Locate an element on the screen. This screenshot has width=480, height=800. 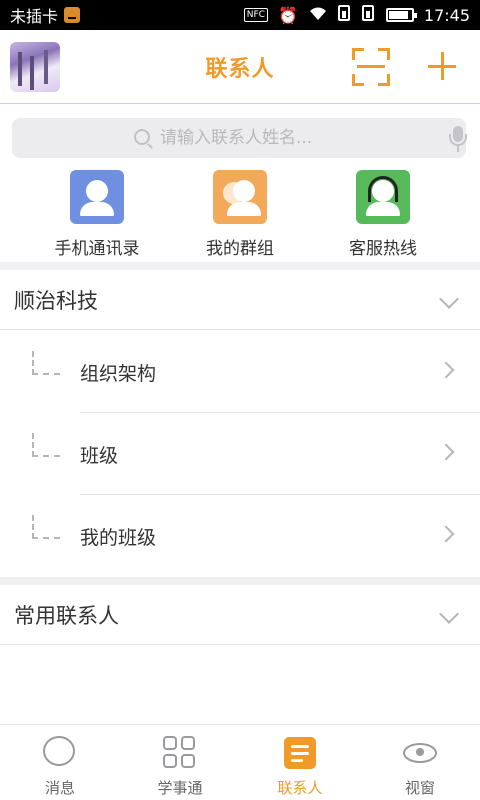
contact-card-icon is located at coordinates (97, 197).